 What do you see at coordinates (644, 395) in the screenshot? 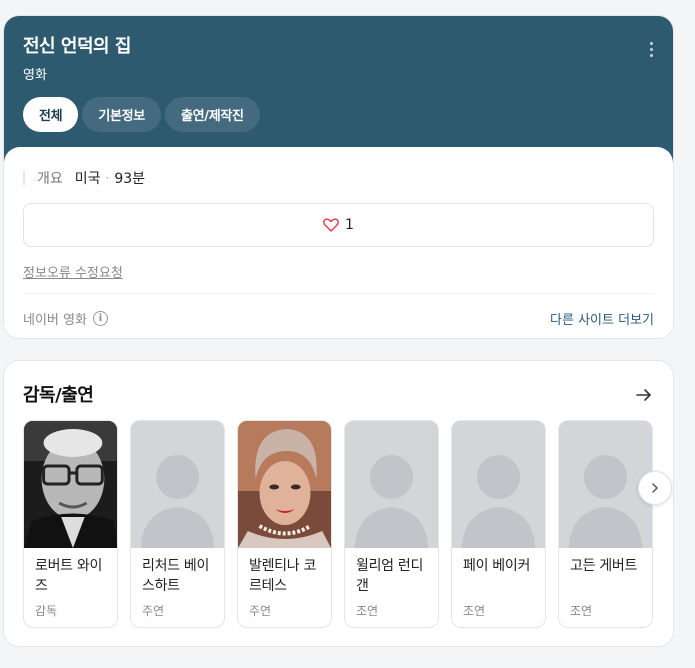
I see `arrow-right-icon` at bounding box center [644, 395].